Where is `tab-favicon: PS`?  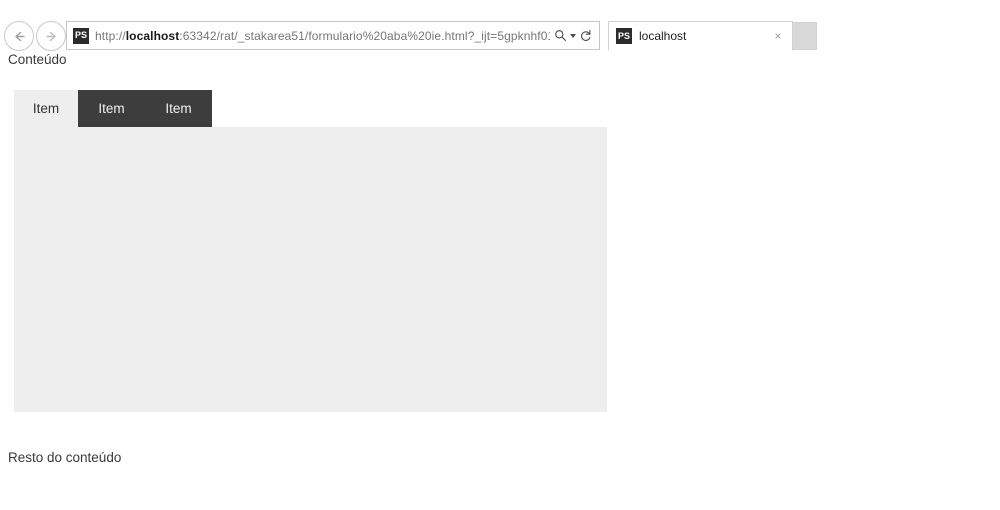
tab-favicon: PS is located at coordinates (624, 36).